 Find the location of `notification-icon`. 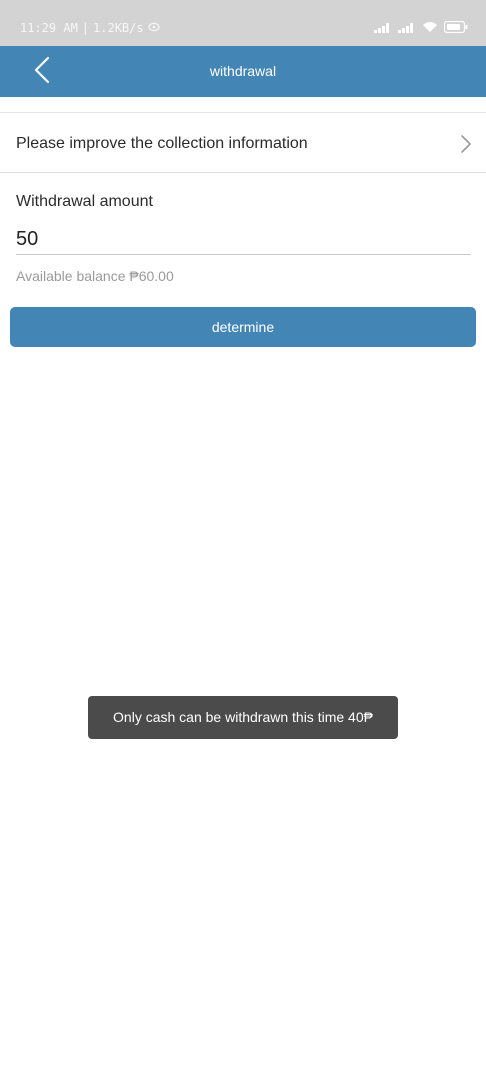

notification-icon is located at coordinates (154, 28).